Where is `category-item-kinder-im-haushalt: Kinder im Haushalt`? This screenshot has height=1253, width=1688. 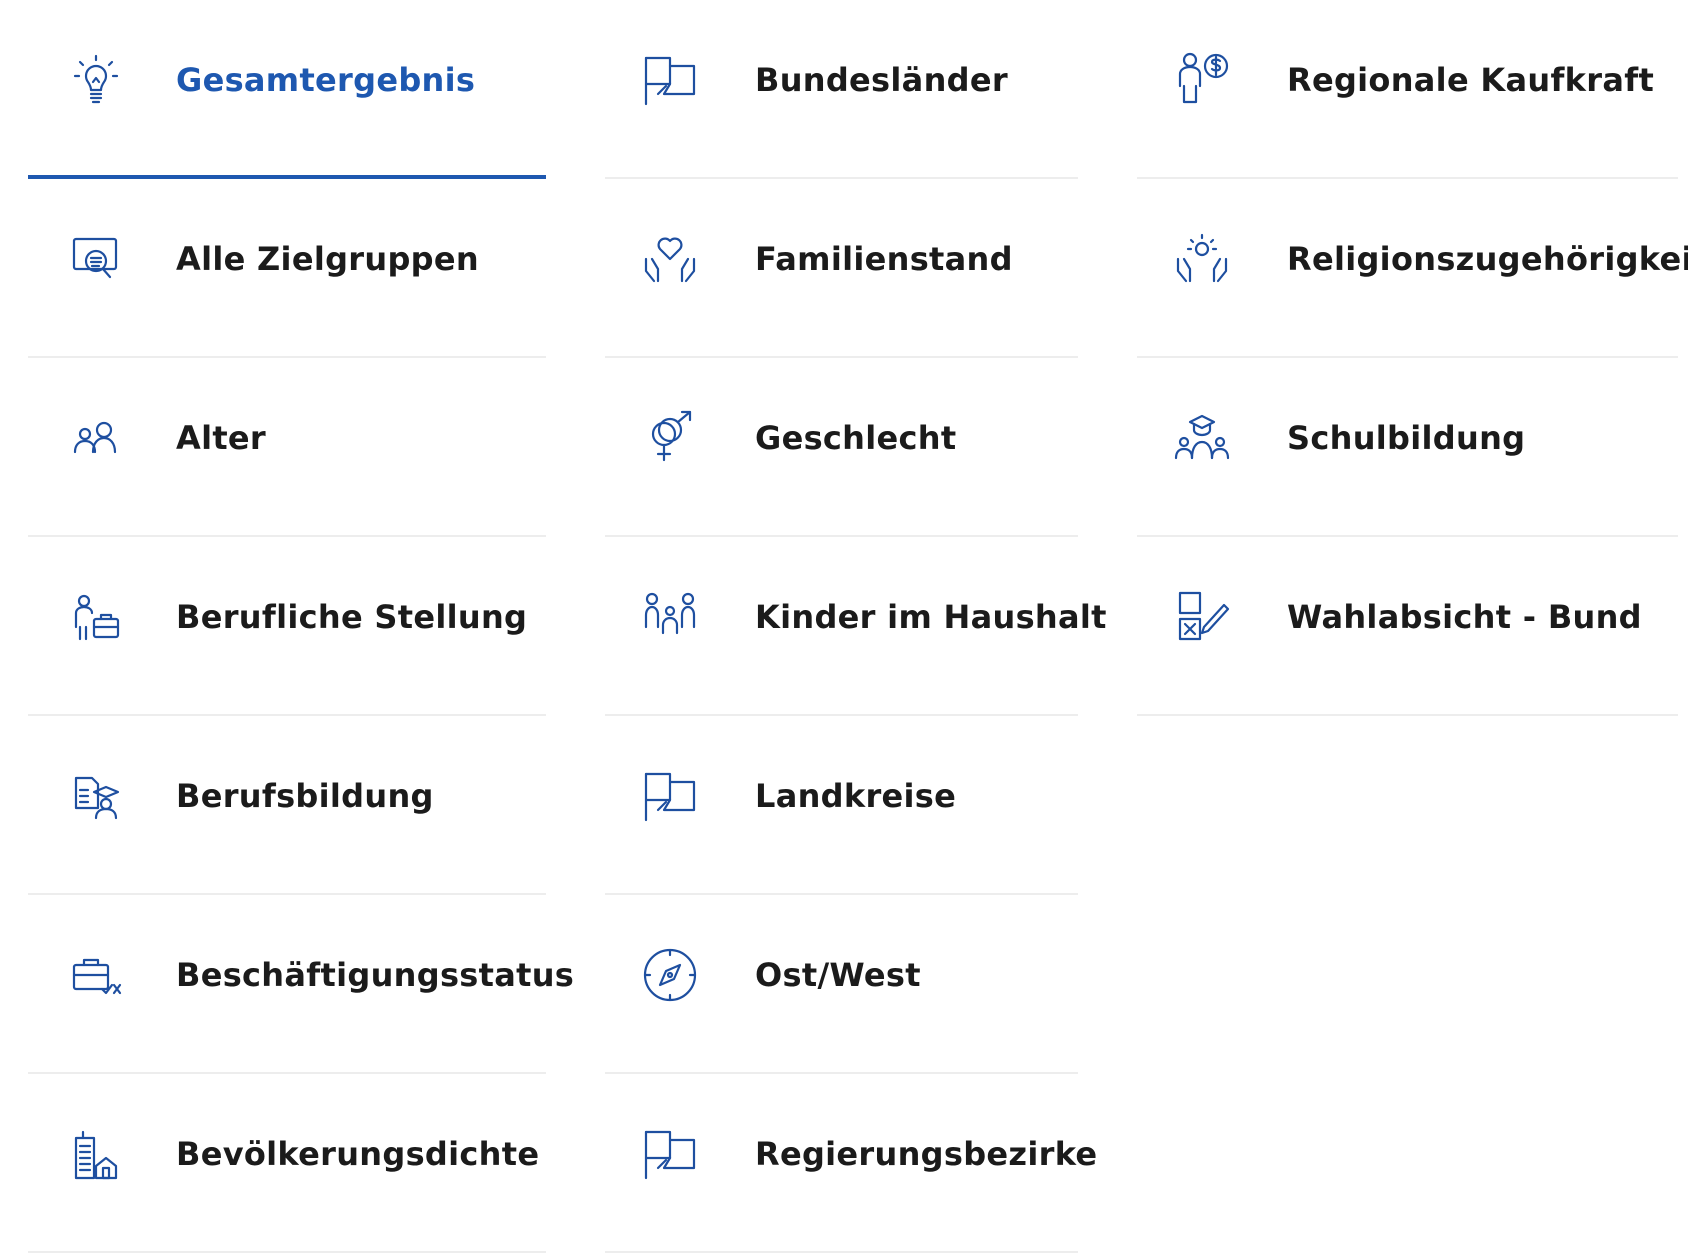
category-item-kinder-im-haushalt: Kinder im Haushalt is located at coordinates (855, 626).